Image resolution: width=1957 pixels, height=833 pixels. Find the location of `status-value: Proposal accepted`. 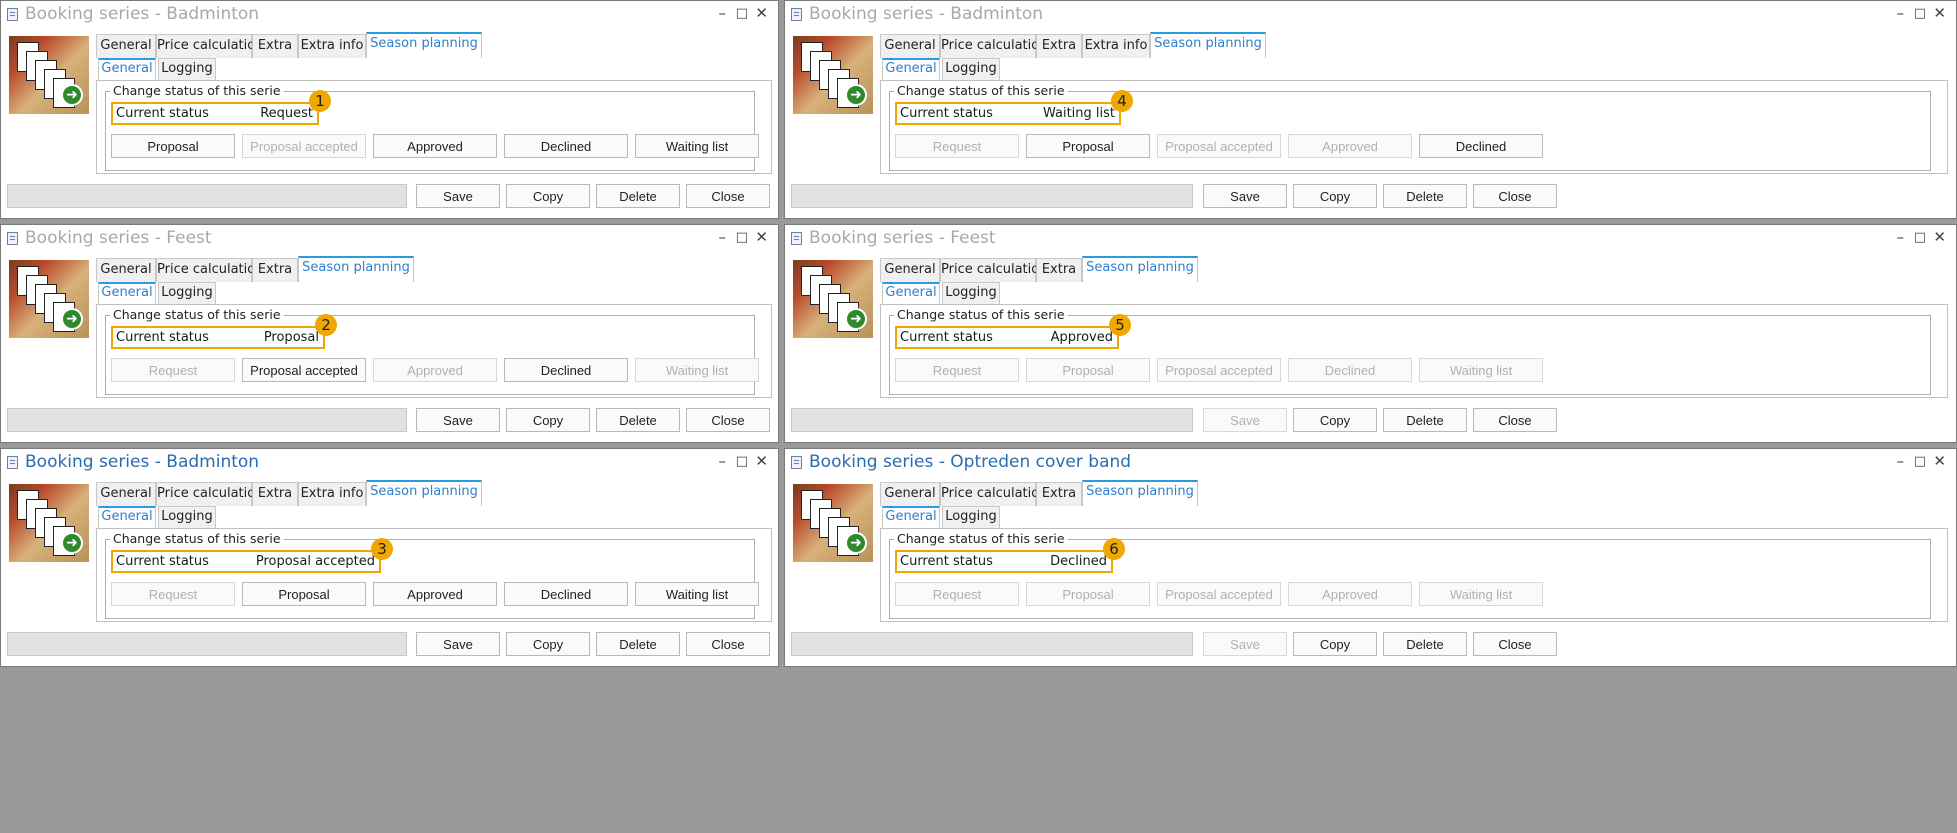

status-value: Proposal accepted is located at coordinates (315, 561).